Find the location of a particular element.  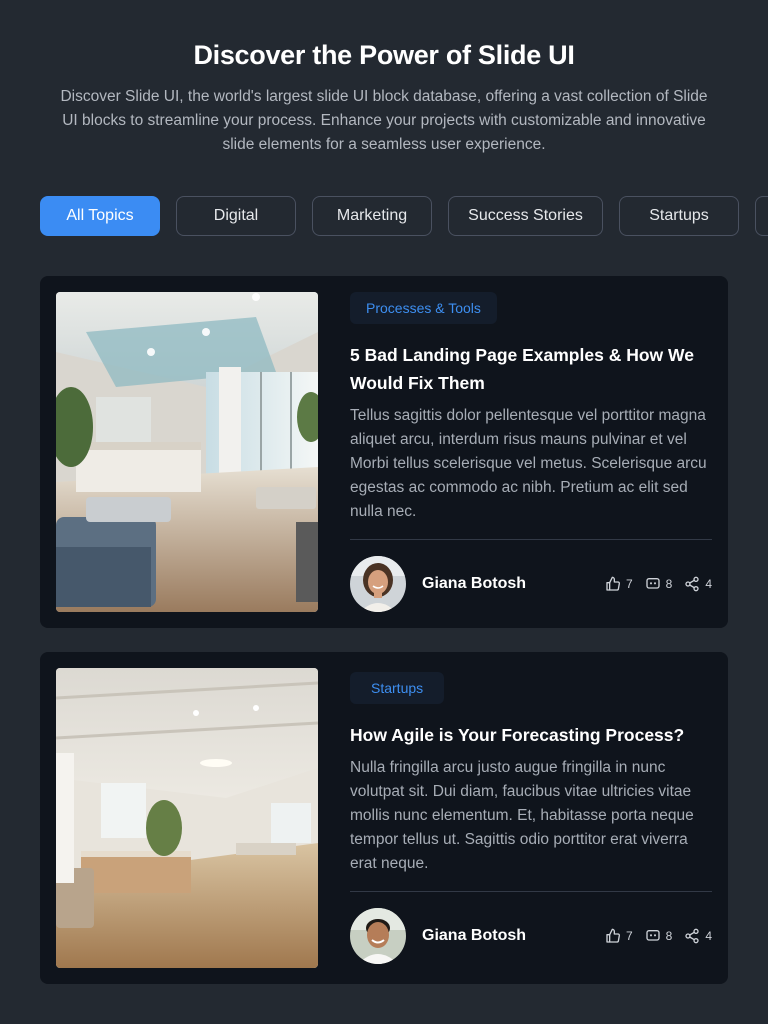

filter-chip-all-topics: All Topics is located at coordinates (100, 216).